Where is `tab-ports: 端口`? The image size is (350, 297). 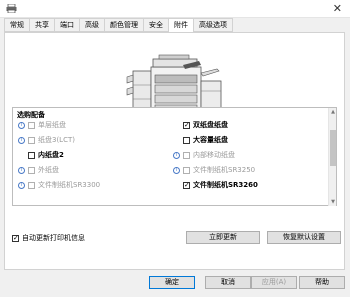 tab-ports: 端口 is located at coordinates (66, 25).